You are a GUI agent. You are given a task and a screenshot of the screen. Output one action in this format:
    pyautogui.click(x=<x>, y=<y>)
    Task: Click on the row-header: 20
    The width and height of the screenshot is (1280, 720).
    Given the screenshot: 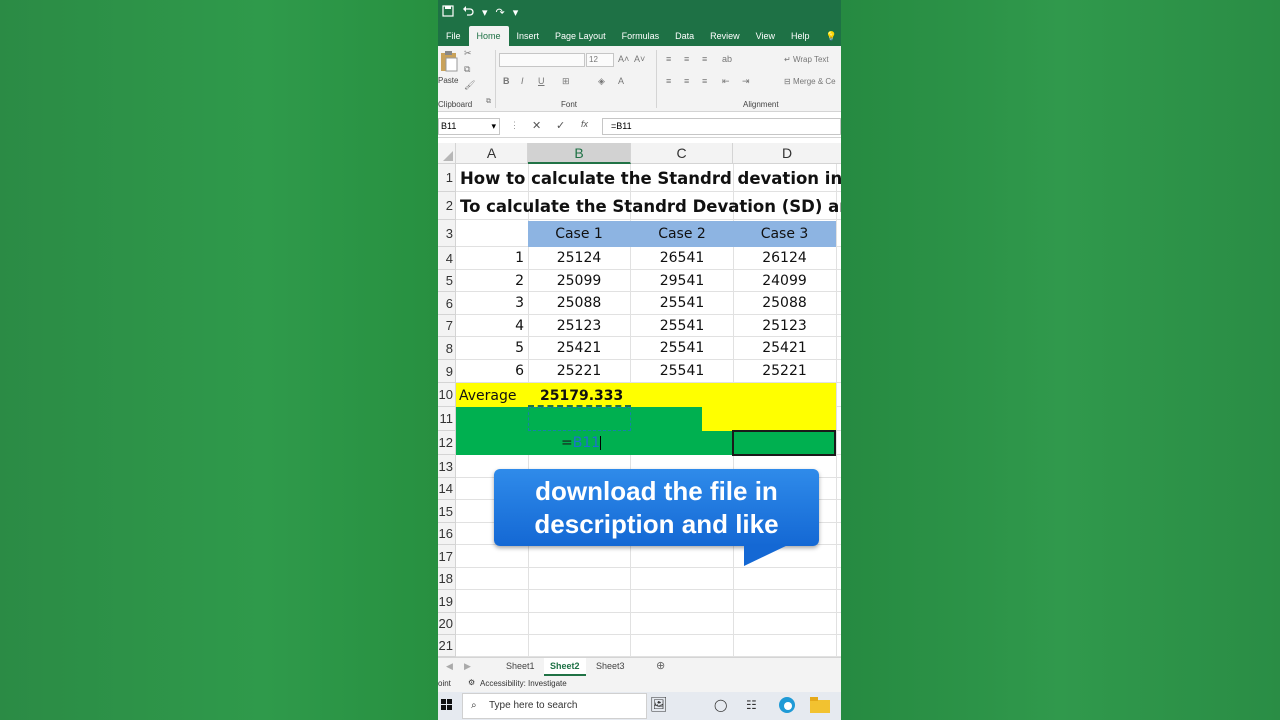 What is the action you would take?
    pyautogui.click(x=447, y=624)
    